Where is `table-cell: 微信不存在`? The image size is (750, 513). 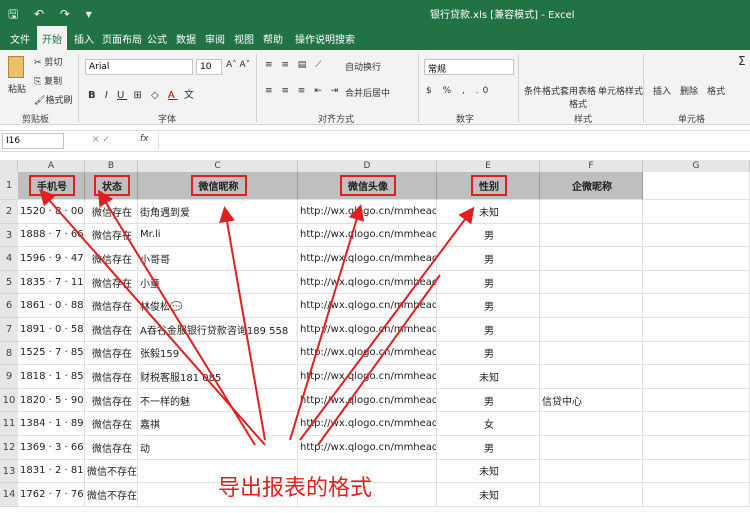
table-cell: 微信不存在 is located at coordinates (111, 495).